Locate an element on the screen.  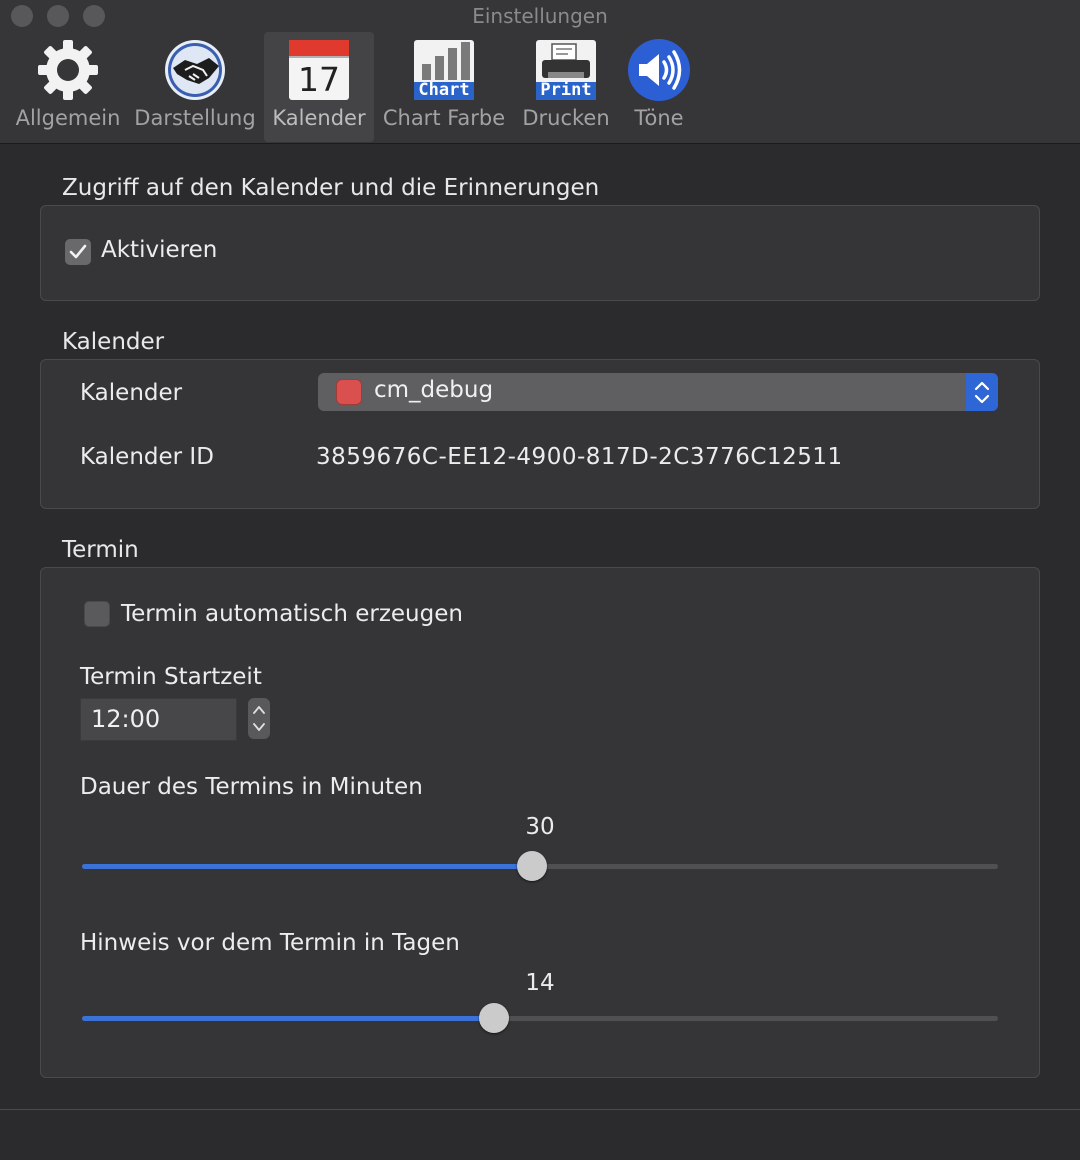
tab-allgemein: Allgemein is located at coordinates (68, 87).